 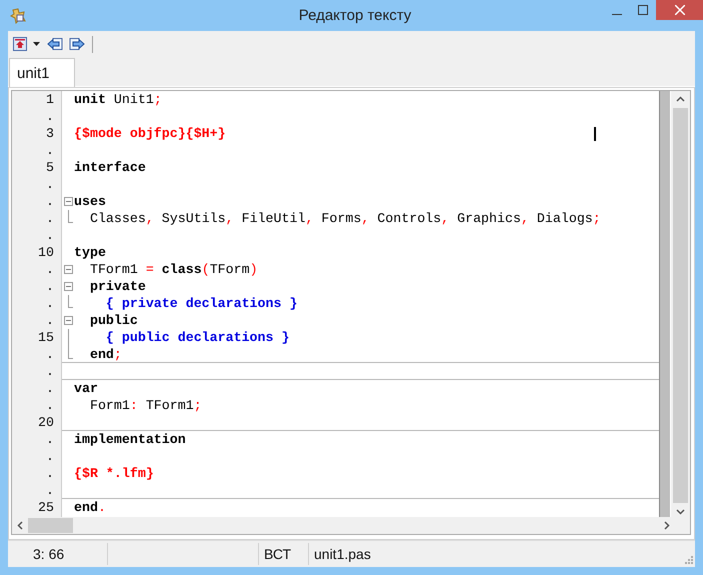 I want to click on code-line: Classes, SysUtils, FileUtil, Forms, Controls, Graphics, Dialogs;, so click(x=344, y=218).